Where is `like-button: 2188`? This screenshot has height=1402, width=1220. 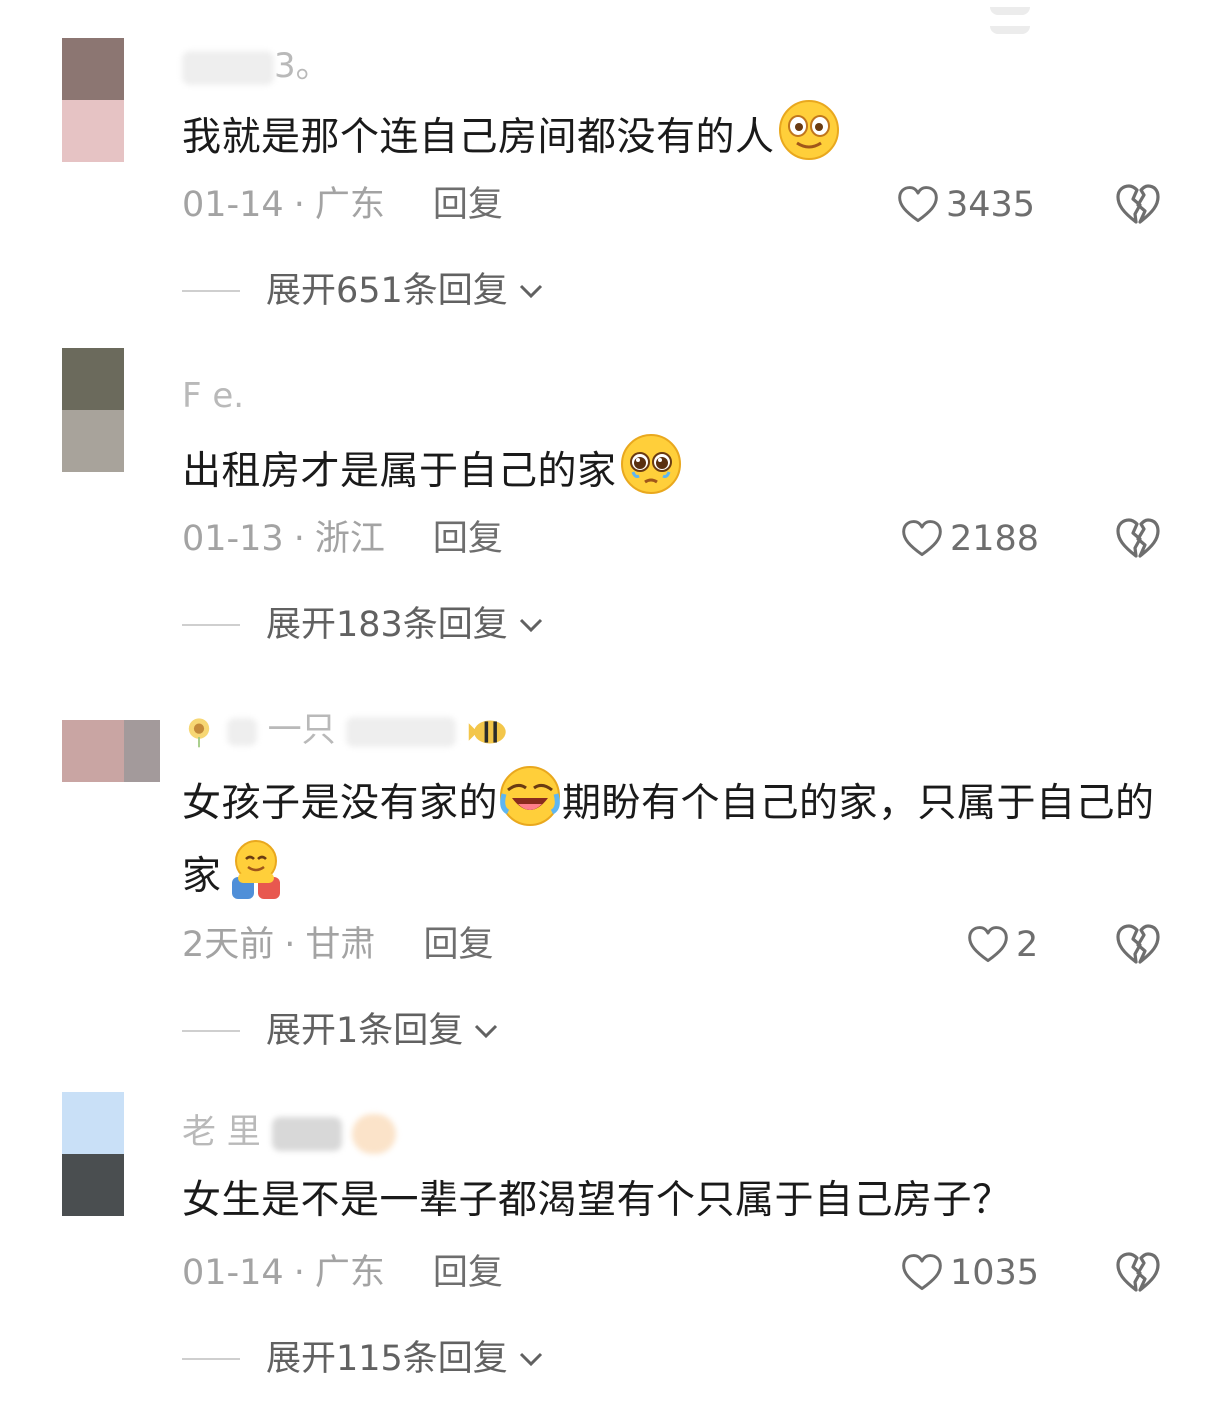 like-button: 2188 is located at coordinates (969, 539).